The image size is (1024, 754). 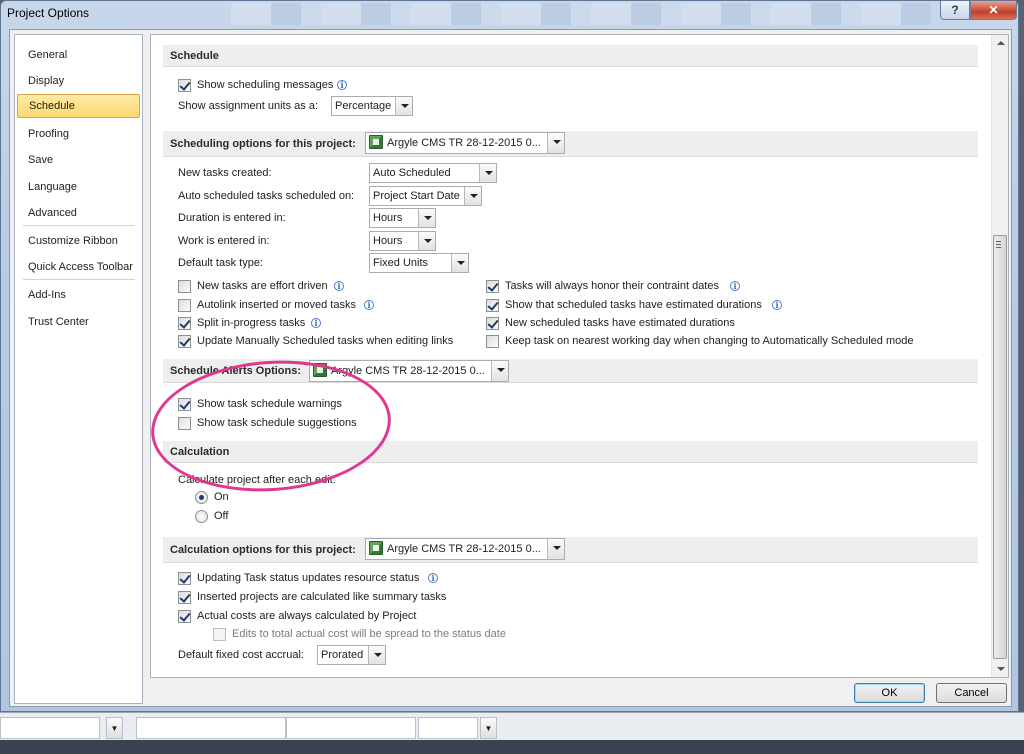 I want to click on auto-scheduled-value: Project Start Date, so click(x=416, y=196).